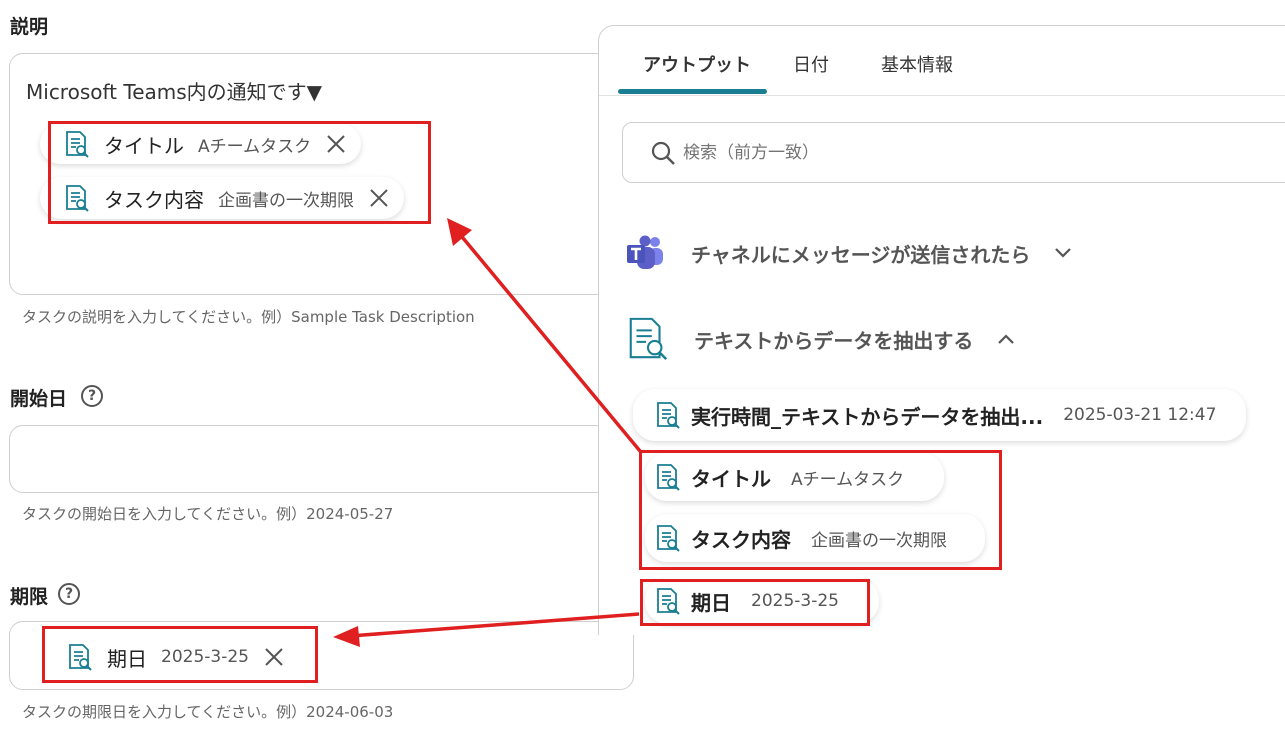  I want to click on search-box, so click(953, 152).